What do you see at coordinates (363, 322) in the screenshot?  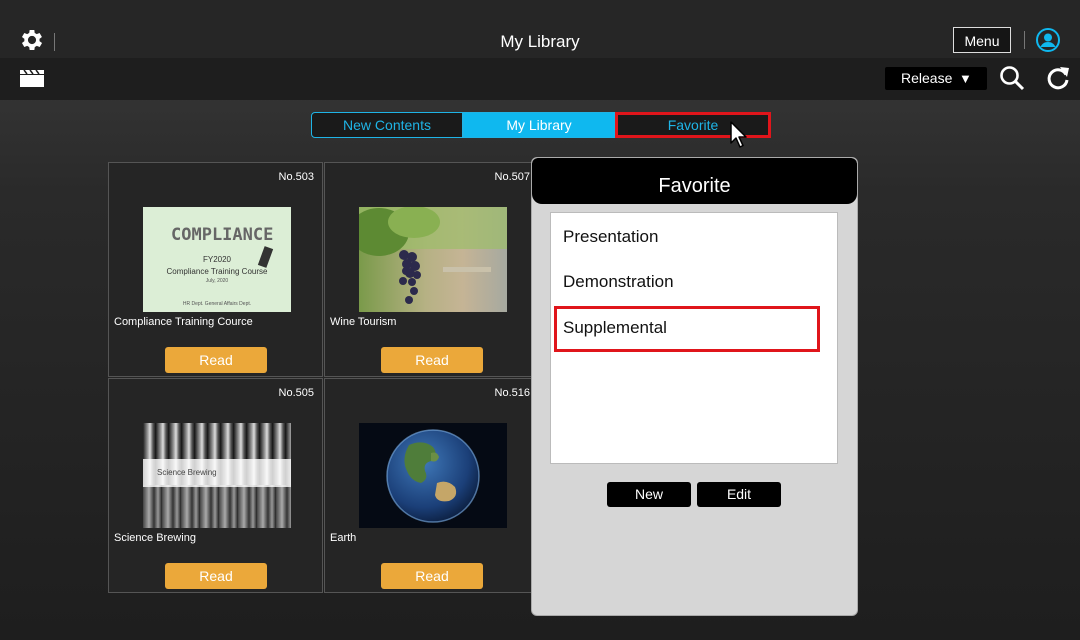 I see `content-title: Wine Tourism` at bounding box center [363, 322].